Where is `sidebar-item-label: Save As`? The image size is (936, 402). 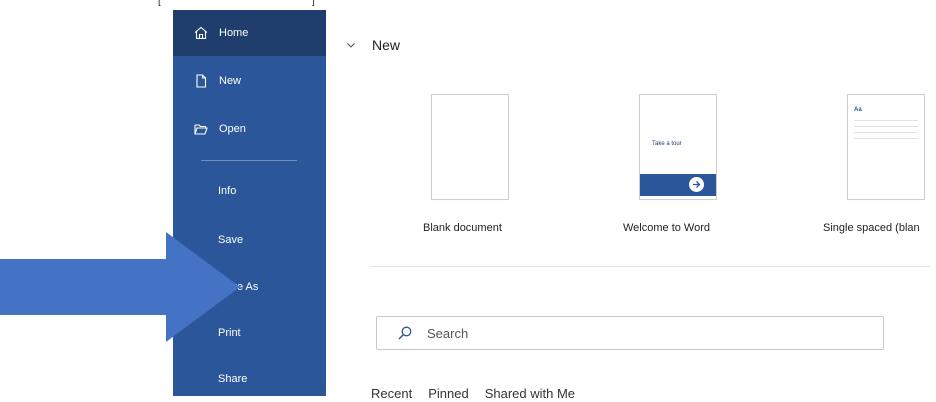 sidebar-item-label: Save As is located at coordinates (238, 287).